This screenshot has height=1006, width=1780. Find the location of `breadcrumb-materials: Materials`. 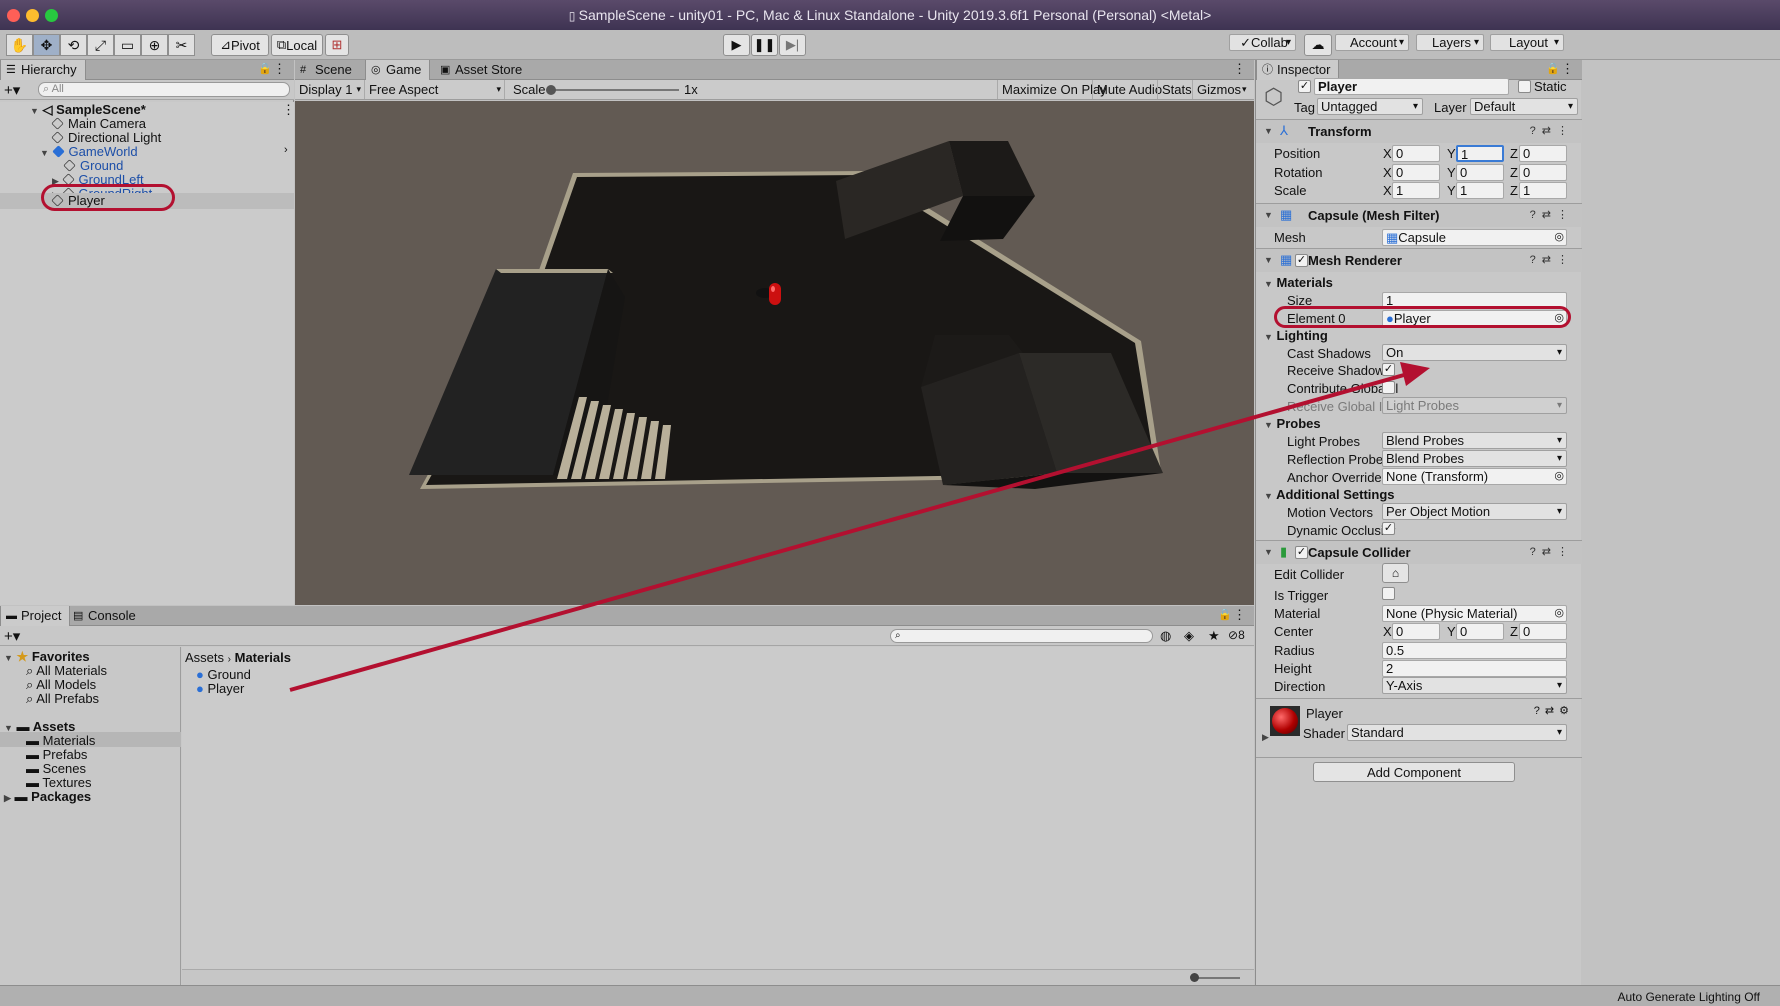

breadcrumb-materials: Materials is located at coordinates (263, 657).